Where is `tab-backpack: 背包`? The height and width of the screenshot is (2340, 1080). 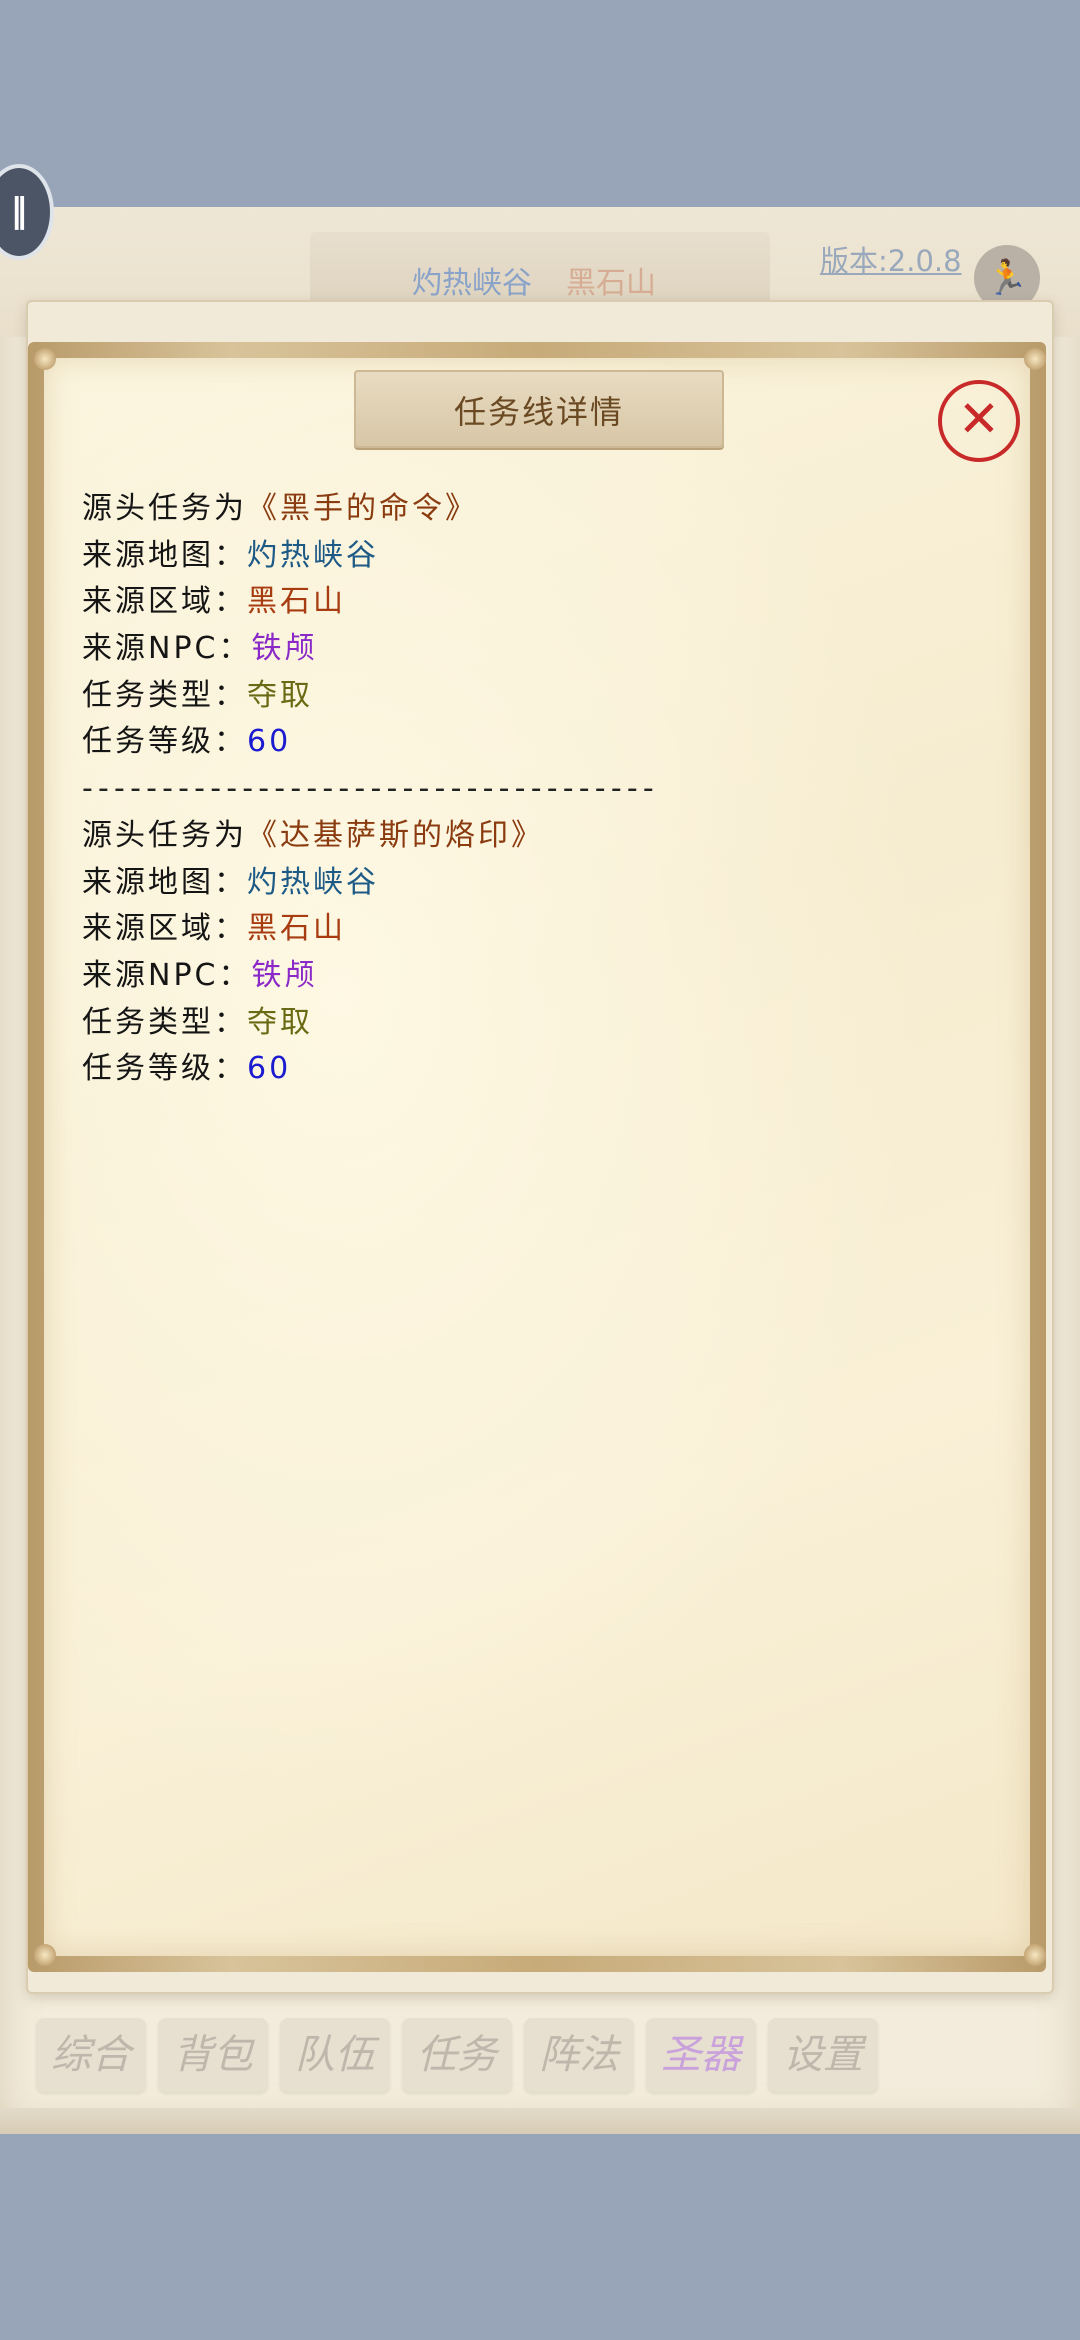
tab-backpack: 背包 is located at coordinates (213, 2055).